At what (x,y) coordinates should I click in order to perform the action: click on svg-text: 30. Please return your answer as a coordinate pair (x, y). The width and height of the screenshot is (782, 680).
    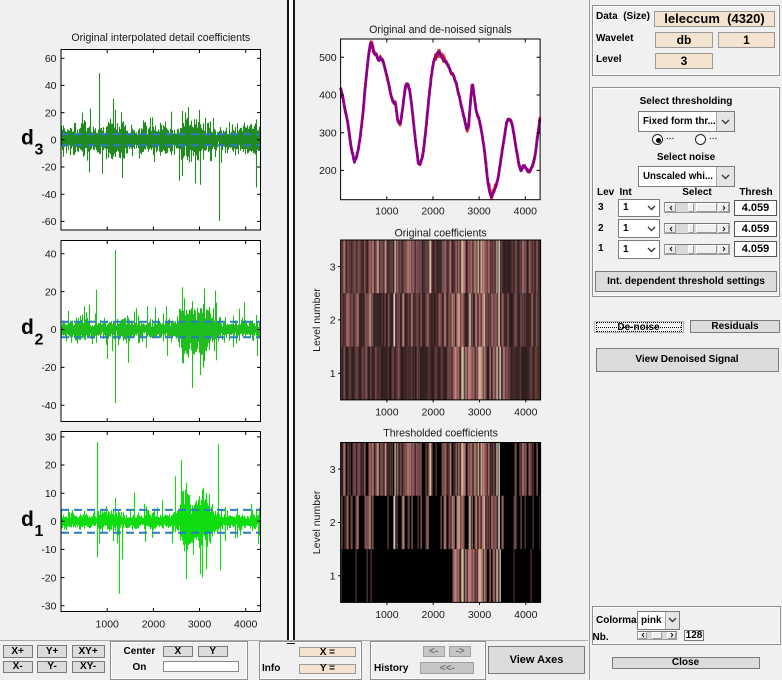
    Looking at the image, I should click on (51, 438).